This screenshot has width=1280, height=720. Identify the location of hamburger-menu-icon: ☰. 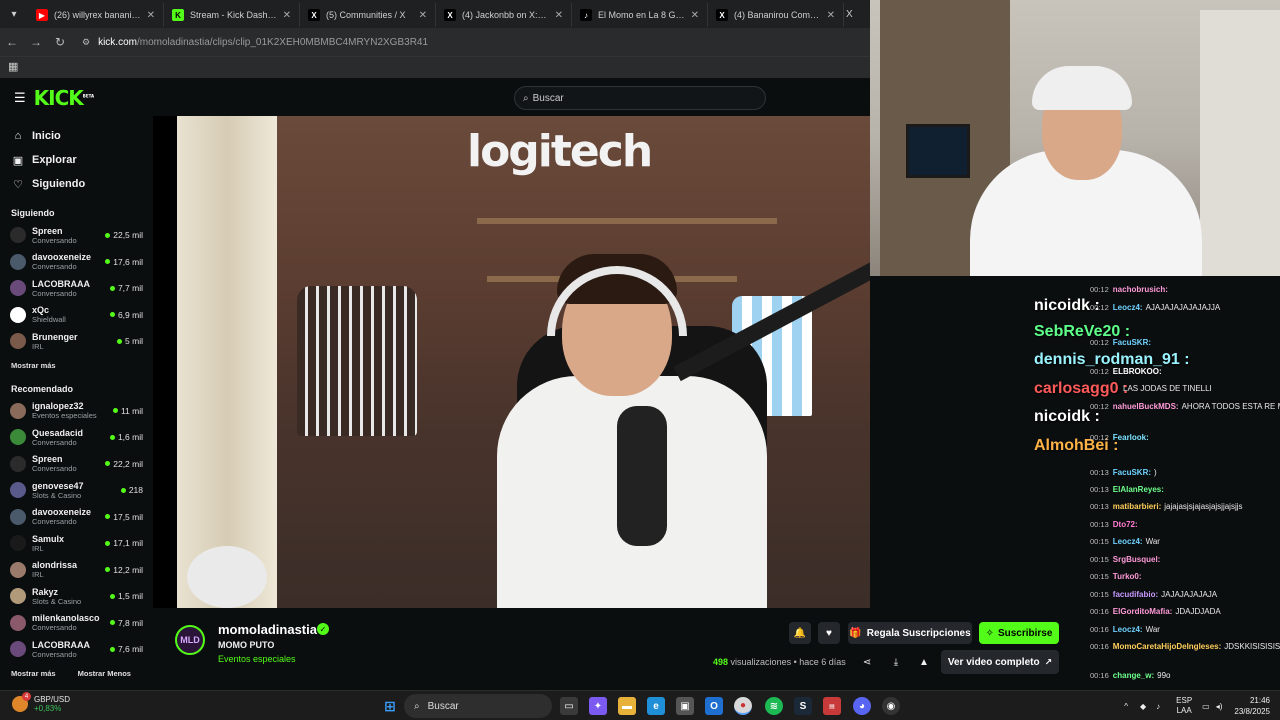
(20, 98).